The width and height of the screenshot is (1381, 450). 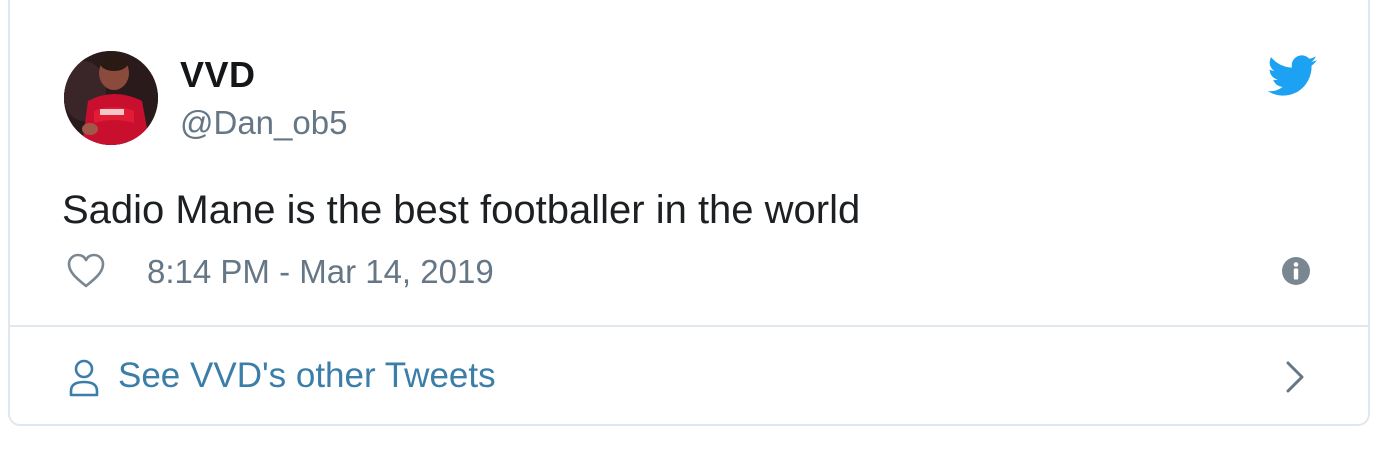 I want to click on author-display-name: VVD, so click(x=218, y=75).